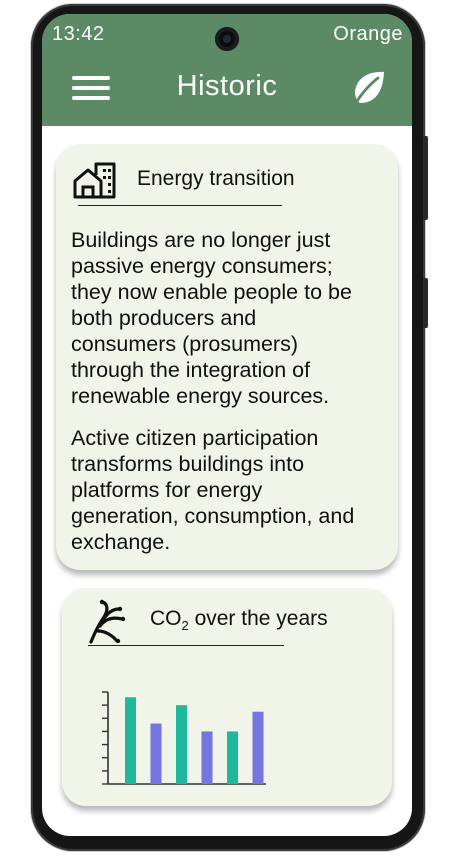 Image resolution: width=455 pixels, height=859 pixels. What do you see at coordinates (188, 464) in the screenshot?
I see `text-line: transforms buildings into` at bounding box center [188, 464].